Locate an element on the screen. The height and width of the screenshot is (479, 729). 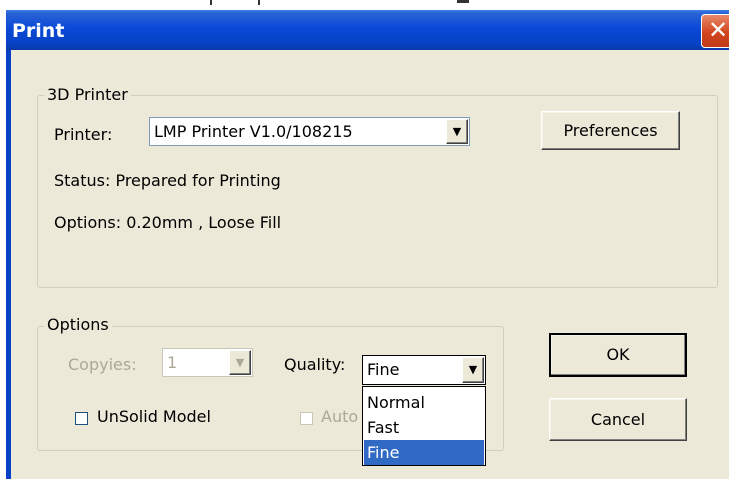
preferences-button: Preferences is located at coordinates (610, 130).